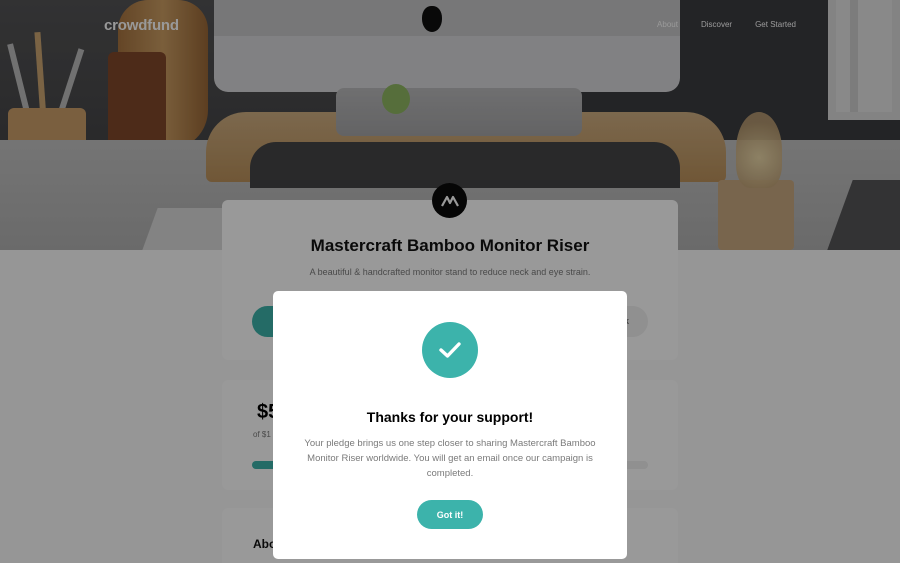 This screenshot has height=563, width=900. Describe the element at coordinates (450, 350) in the screenshot. I see `check-icon` at that location.